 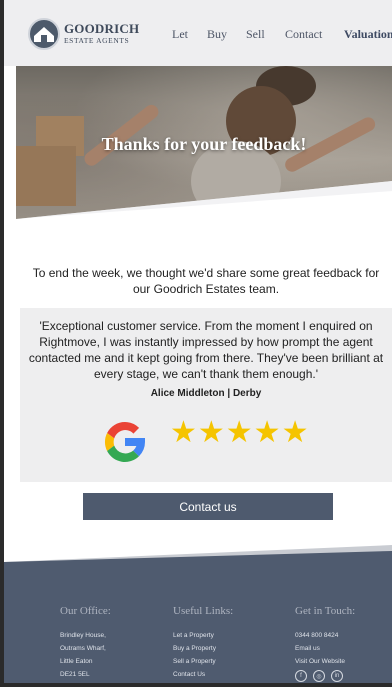 What do you see at coordinates (325, 611) in the screenshot?
I see `footer-contact-title: Get in Touch:` at bounding box center [325, 611].